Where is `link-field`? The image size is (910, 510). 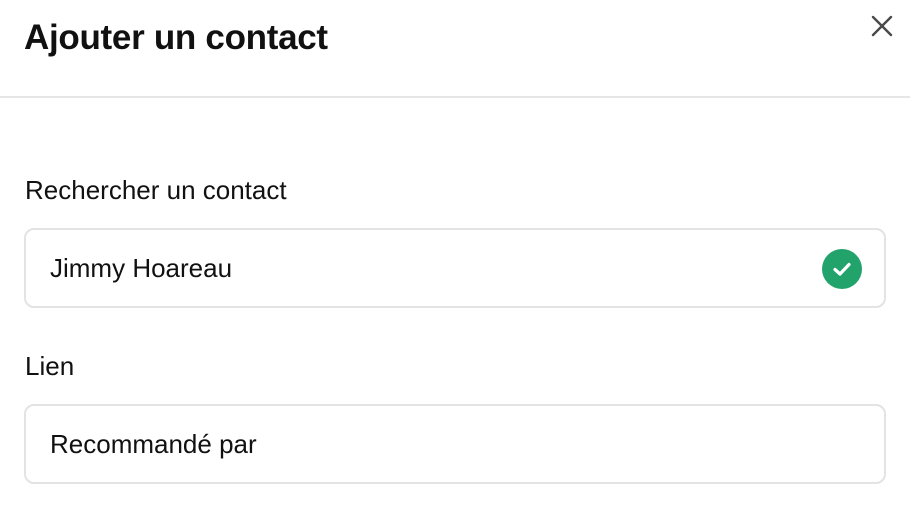
link-field is located at coordinates (455, 444).